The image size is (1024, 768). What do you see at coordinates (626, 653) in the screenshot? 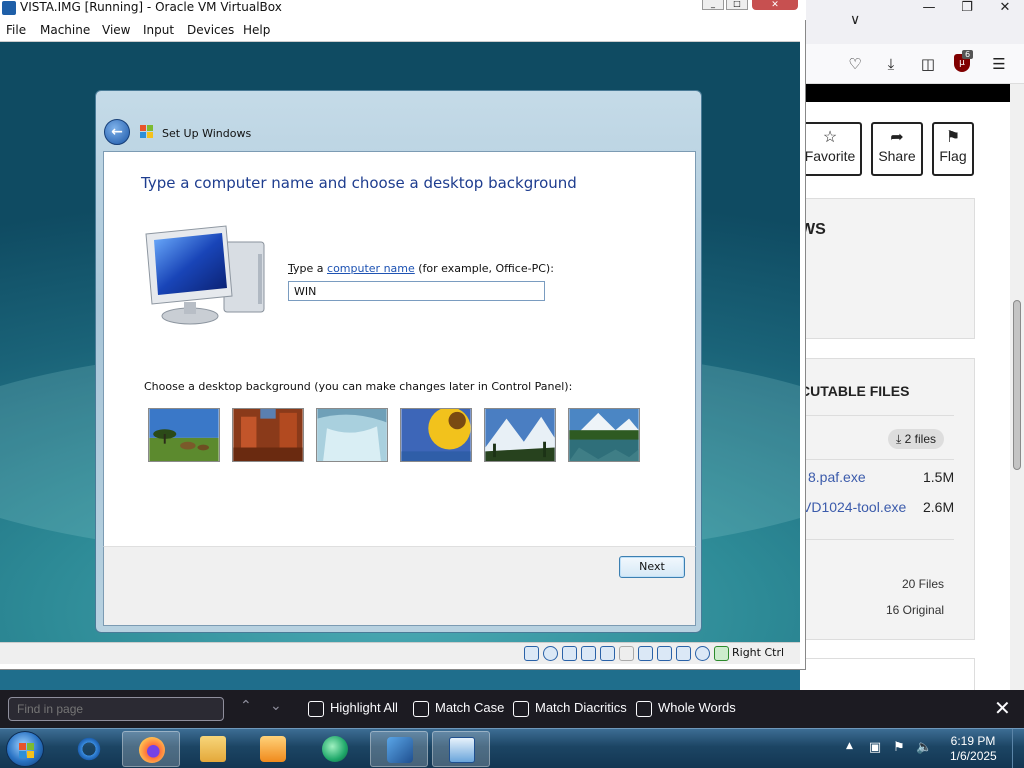
I see `shared-folders-icon` at bounding box center [626, 653].